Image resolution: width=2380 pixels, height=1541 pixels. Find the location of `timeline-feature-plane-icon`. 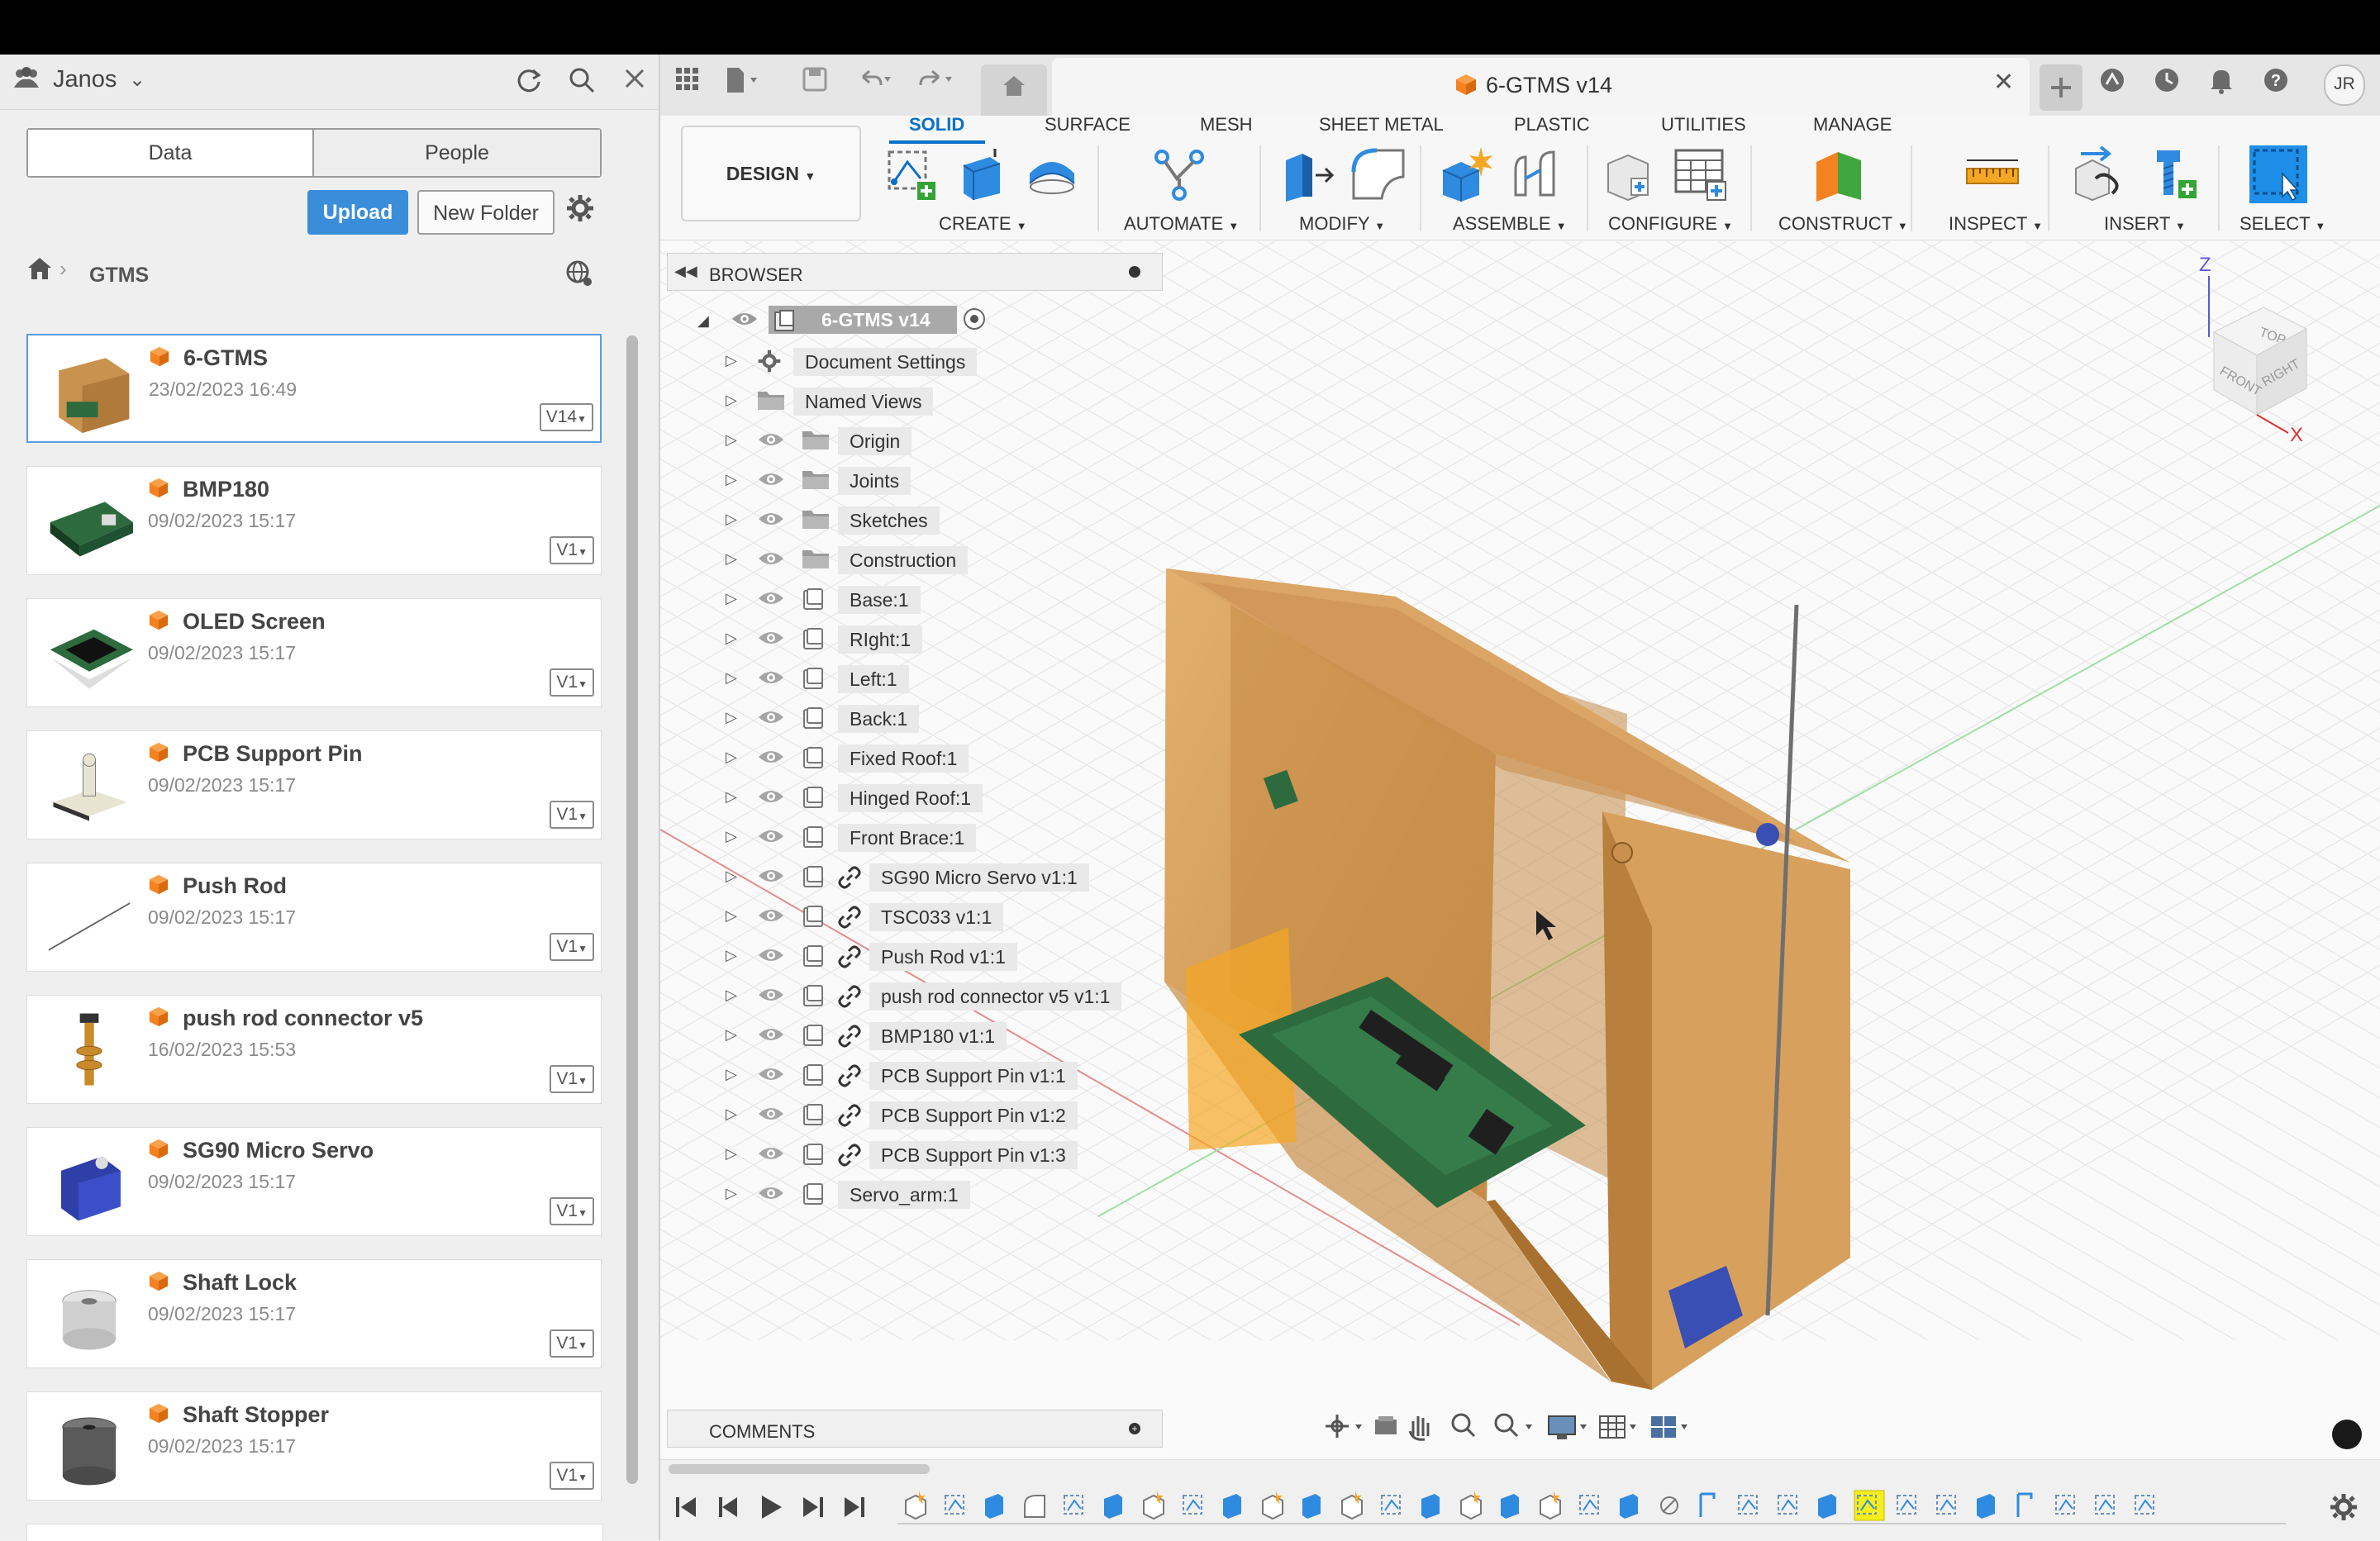

timeline-feature-plane-icon is located at coordinates (1707, 1504).